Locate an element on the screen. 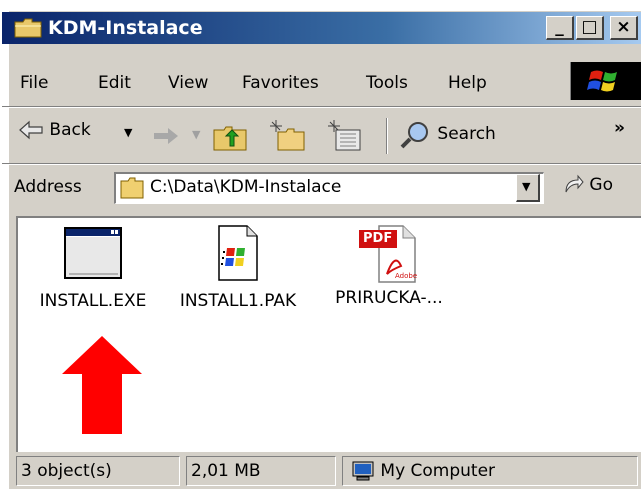 This screenshot has height=491, width=641. application-window-icon is located at coordinates (93, 253).